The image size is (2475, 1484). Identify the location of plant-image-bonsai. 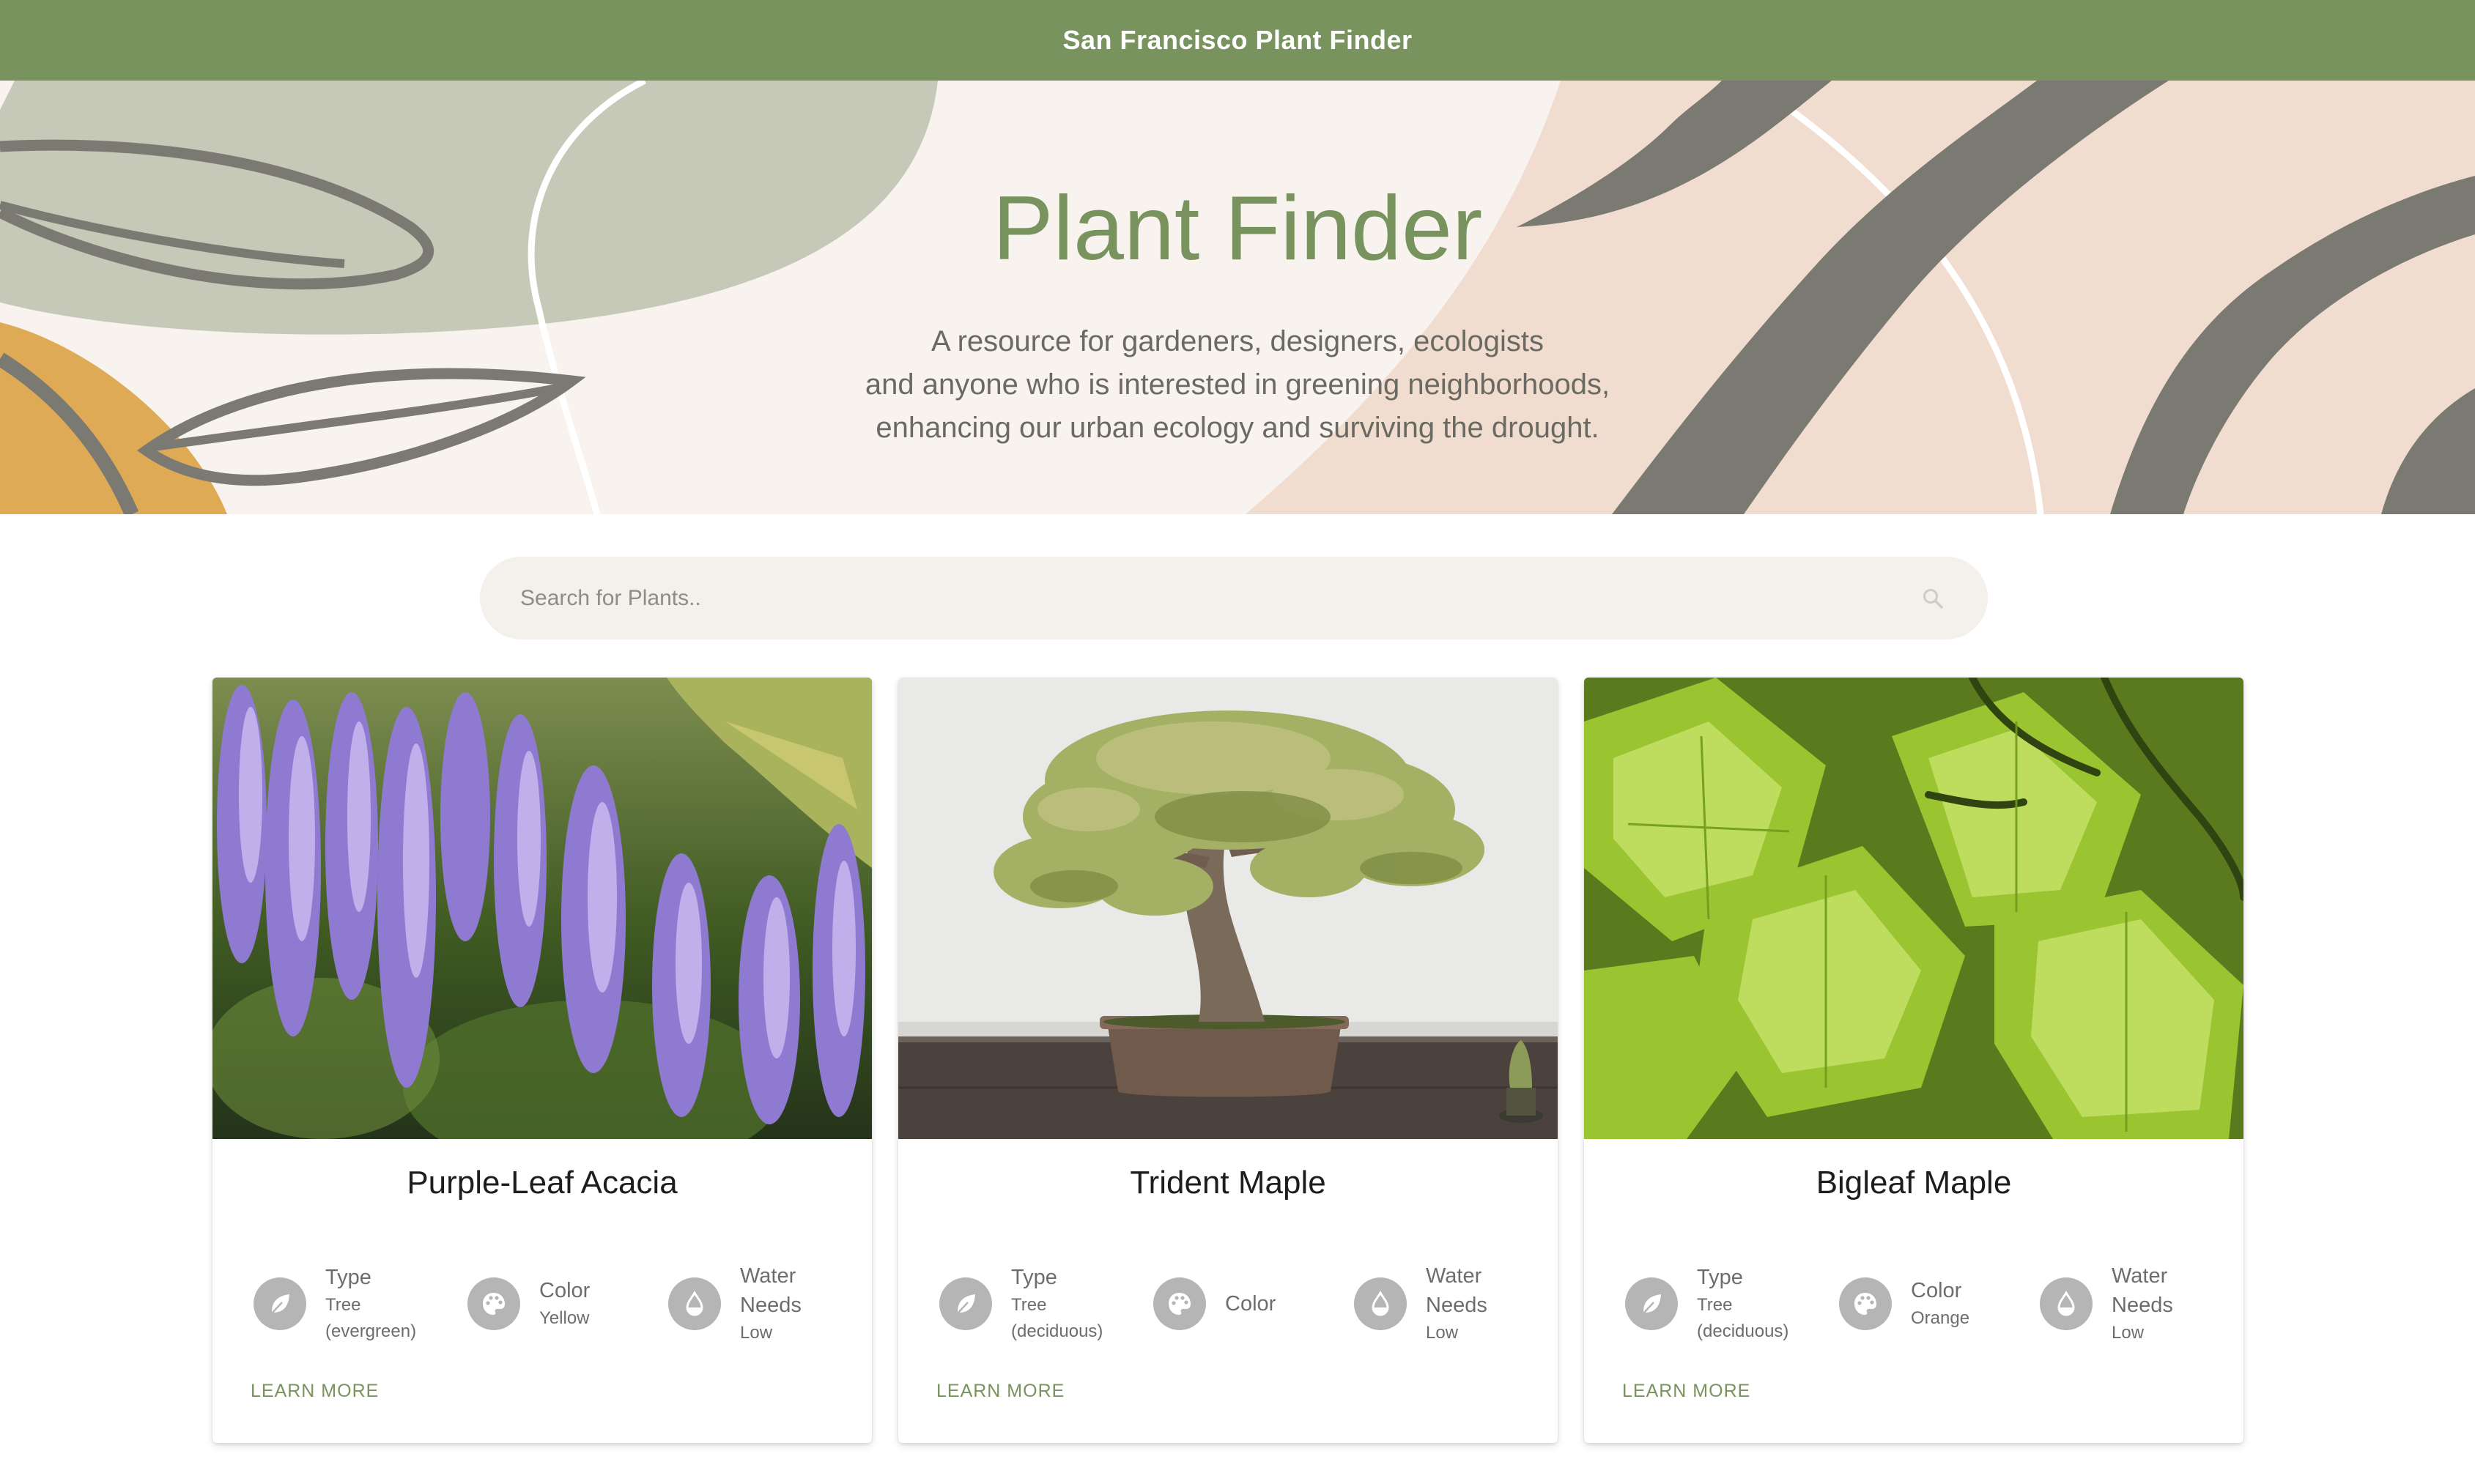
(1228, 908).